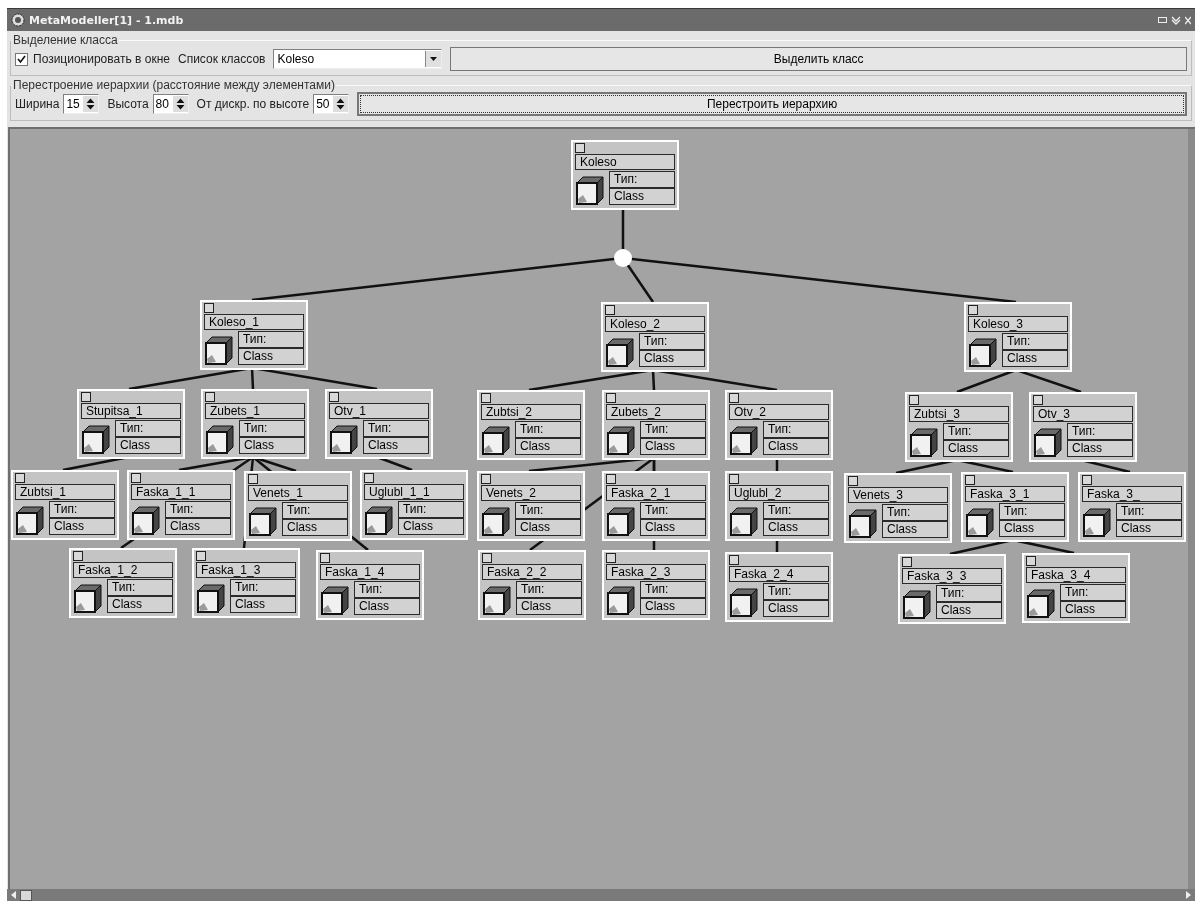 The width and height of the screenshot is (1195, 901). I want to click on class-node: Faska_3_4 Тип: Class, so click(1076, 588).